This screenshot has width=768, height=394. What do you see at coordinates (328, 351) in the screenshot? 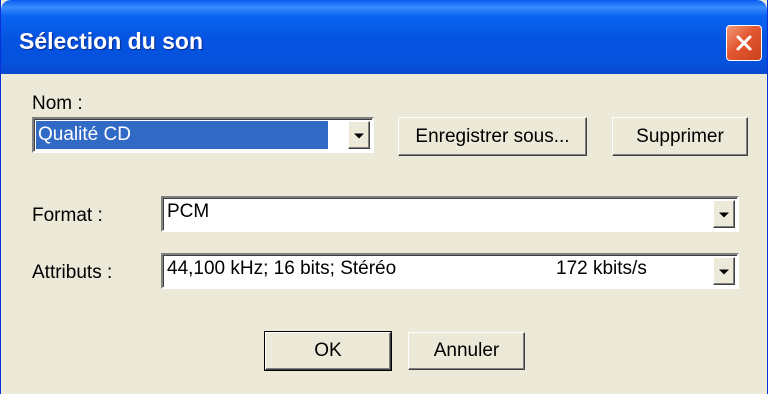
I see `ok-button: OK` at bounding box center [328, 351].